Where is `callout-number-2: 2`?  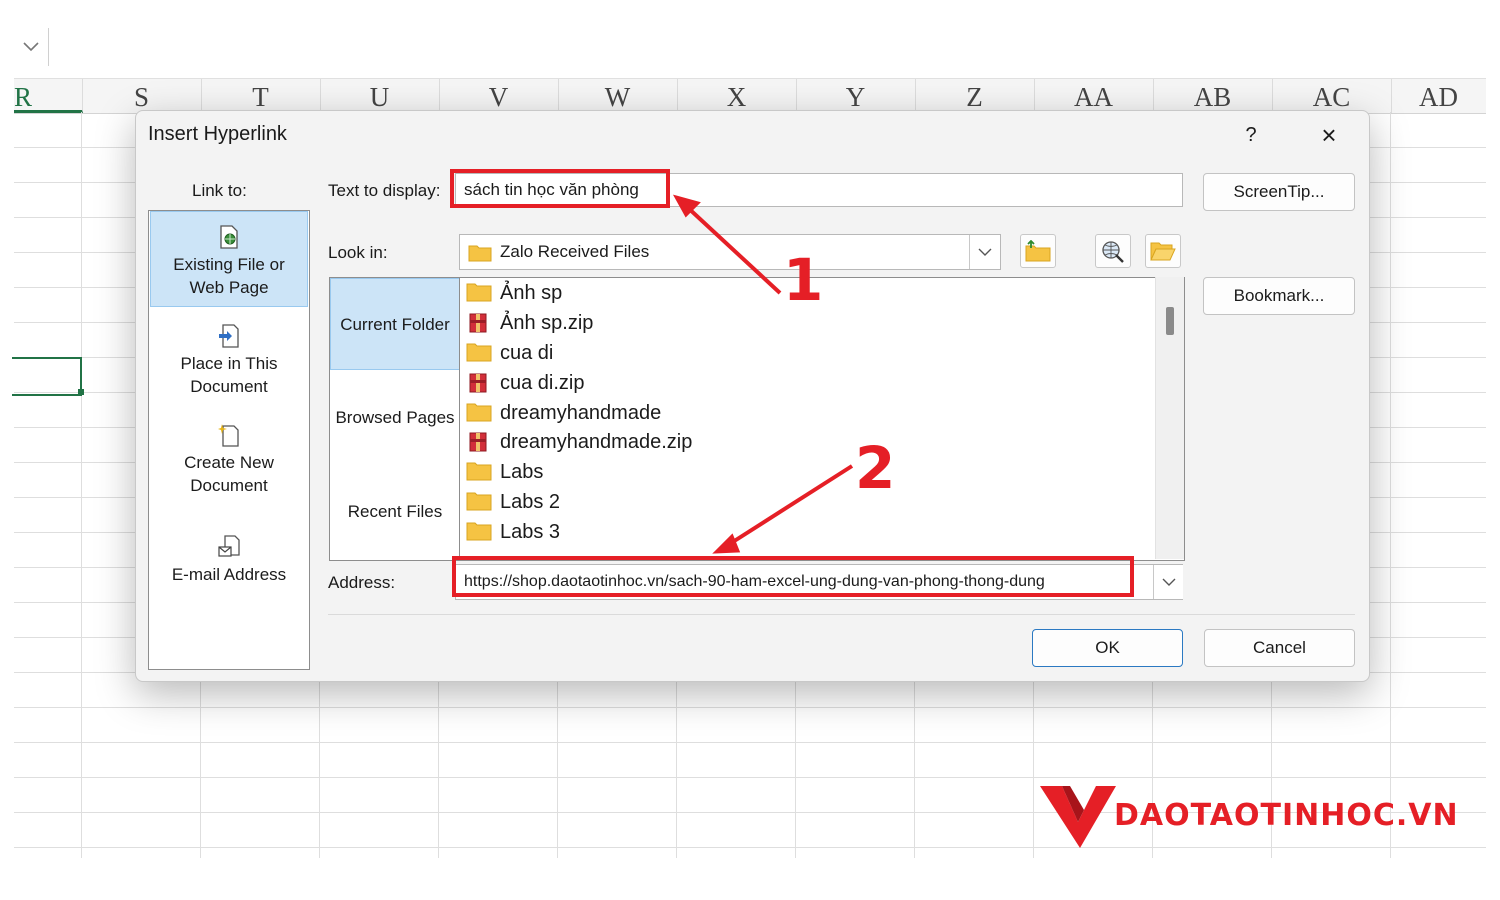
callout-number-2: 2 is located at coordinates (875, 468).